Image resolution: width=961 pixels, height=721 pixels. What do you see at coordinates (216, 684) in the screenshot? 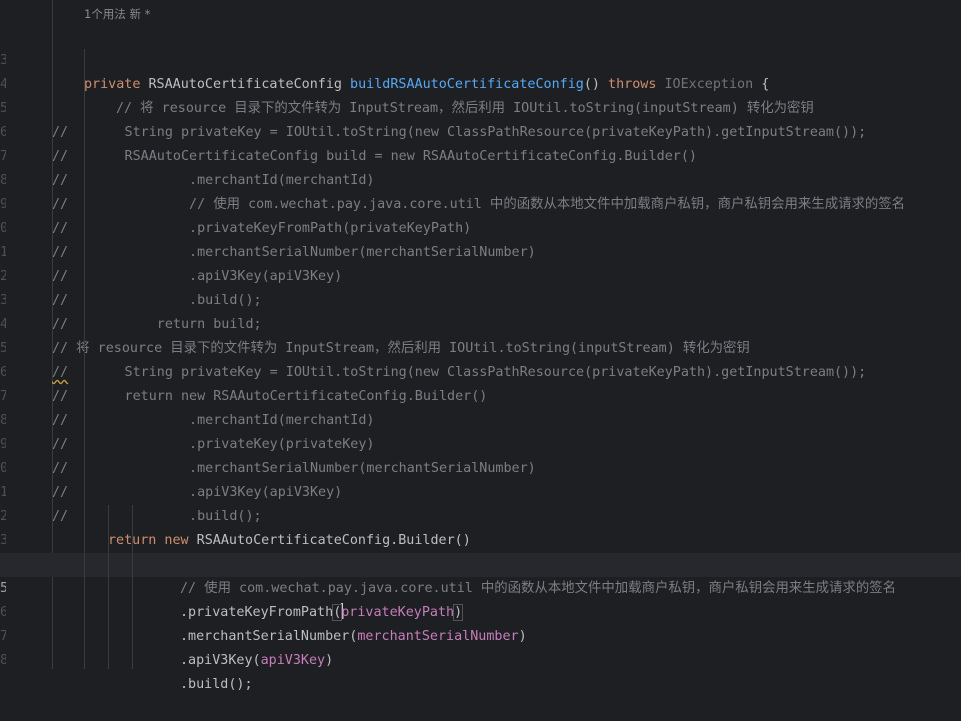
I see `code-text: .build();` at bounding box center [216, 684].